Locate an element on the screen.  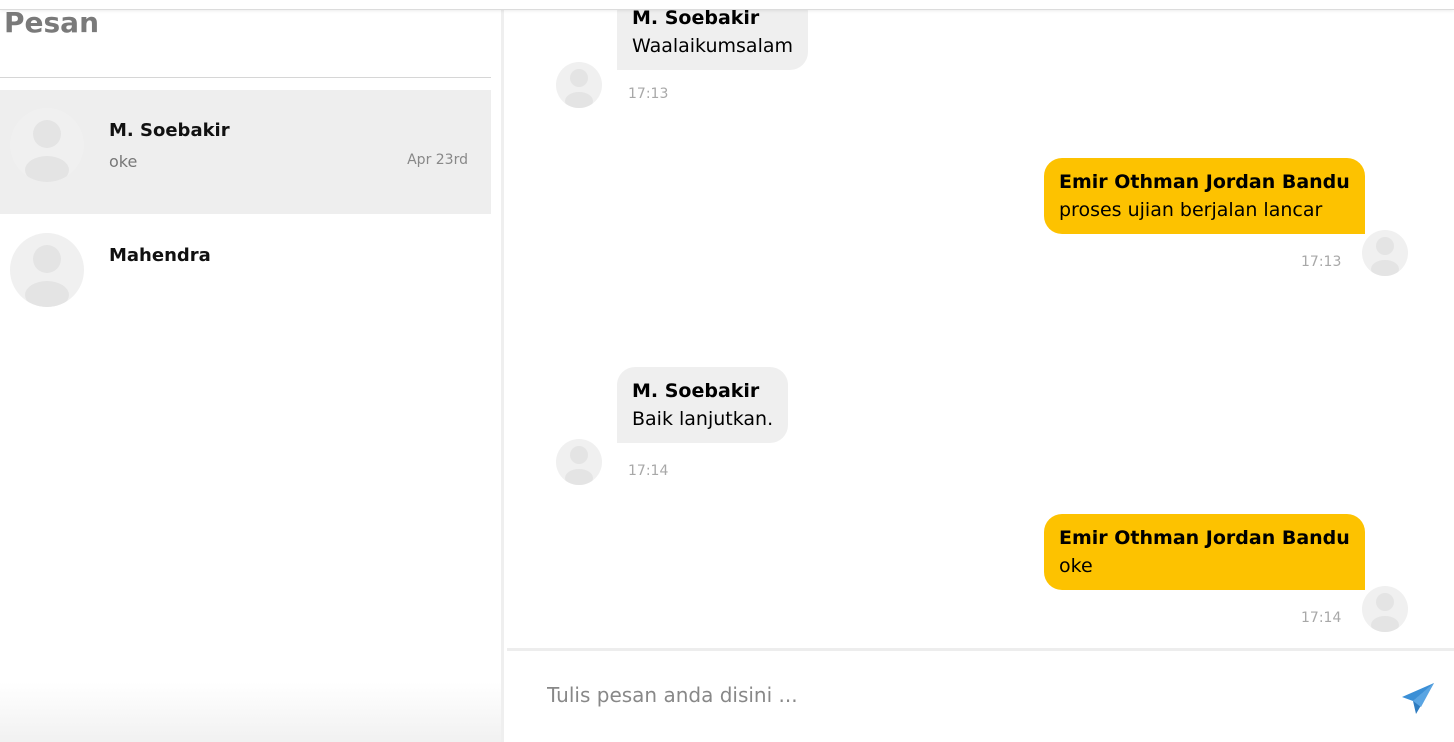
top-bar is located at coordinates (727, 5).